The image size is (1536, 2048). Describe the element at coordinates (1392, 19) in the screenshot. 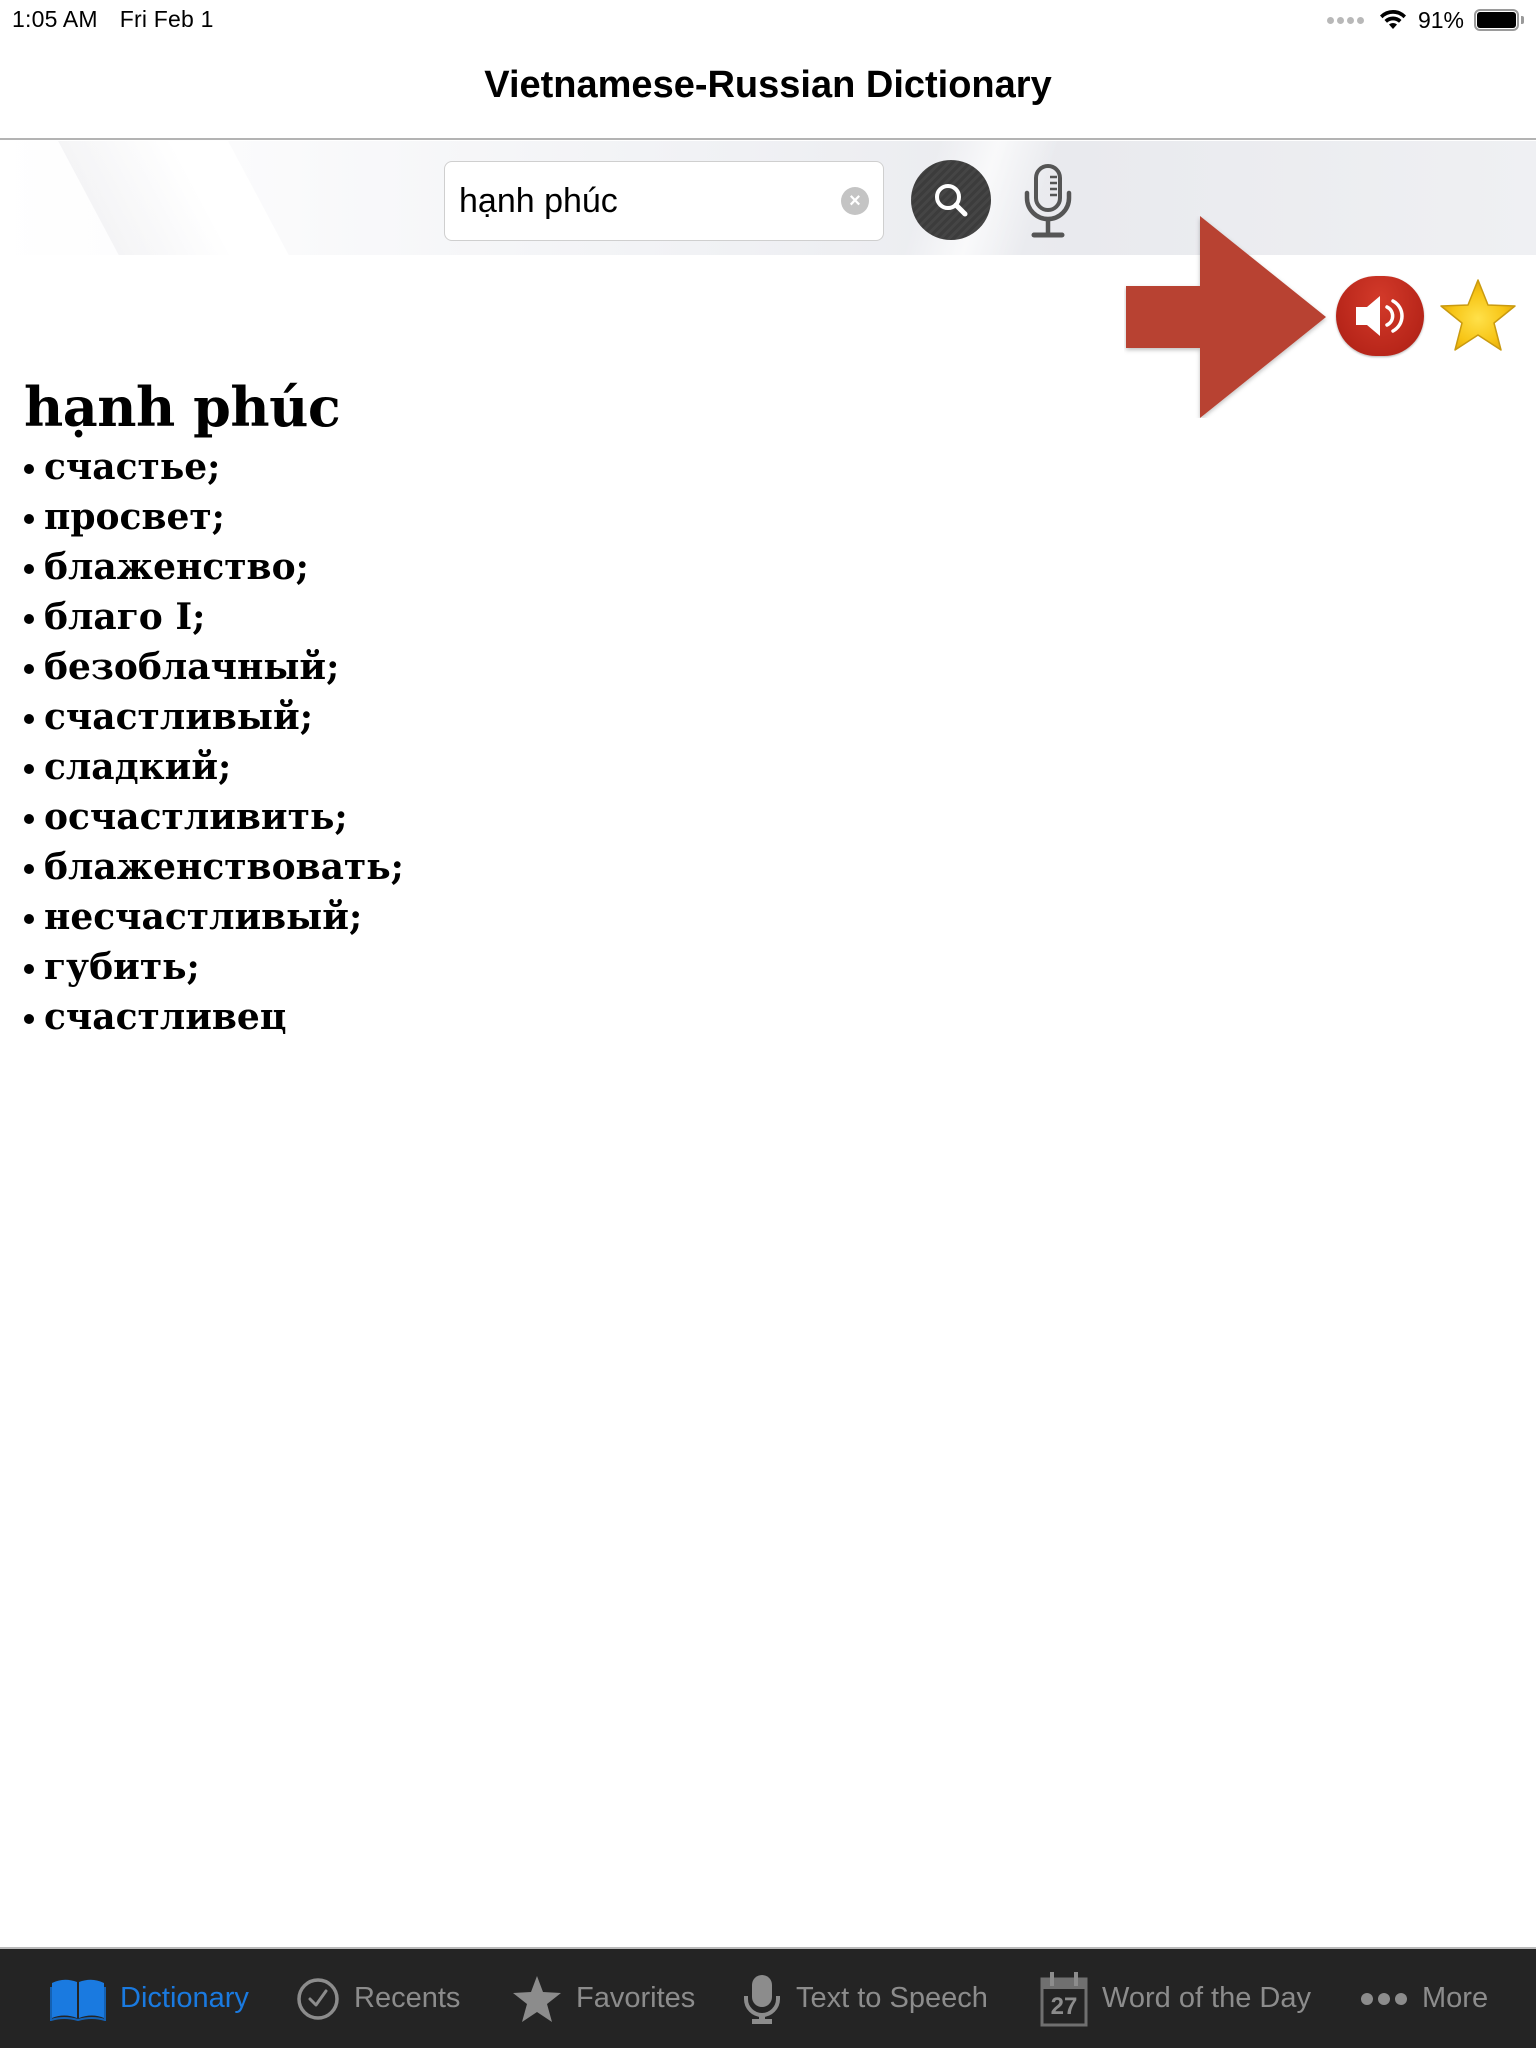

I see `wifi-icon` at that location.